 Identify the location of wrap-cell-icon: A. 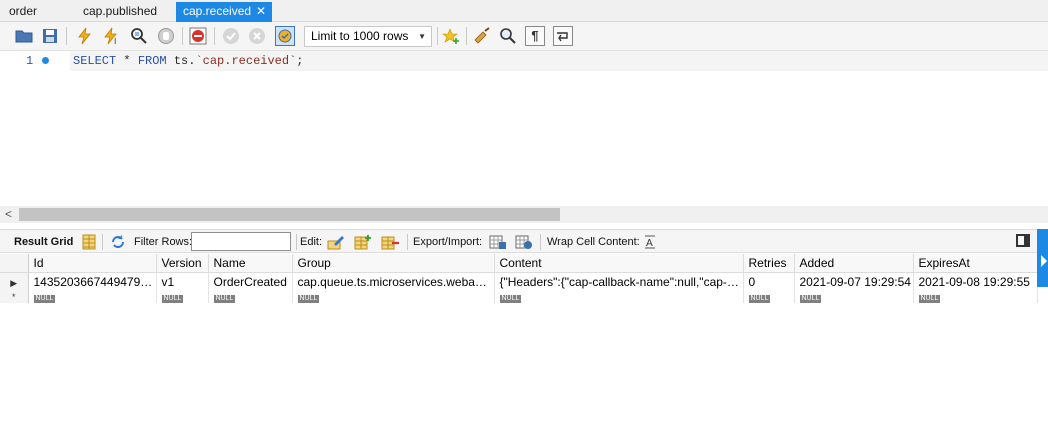
(650, 242).